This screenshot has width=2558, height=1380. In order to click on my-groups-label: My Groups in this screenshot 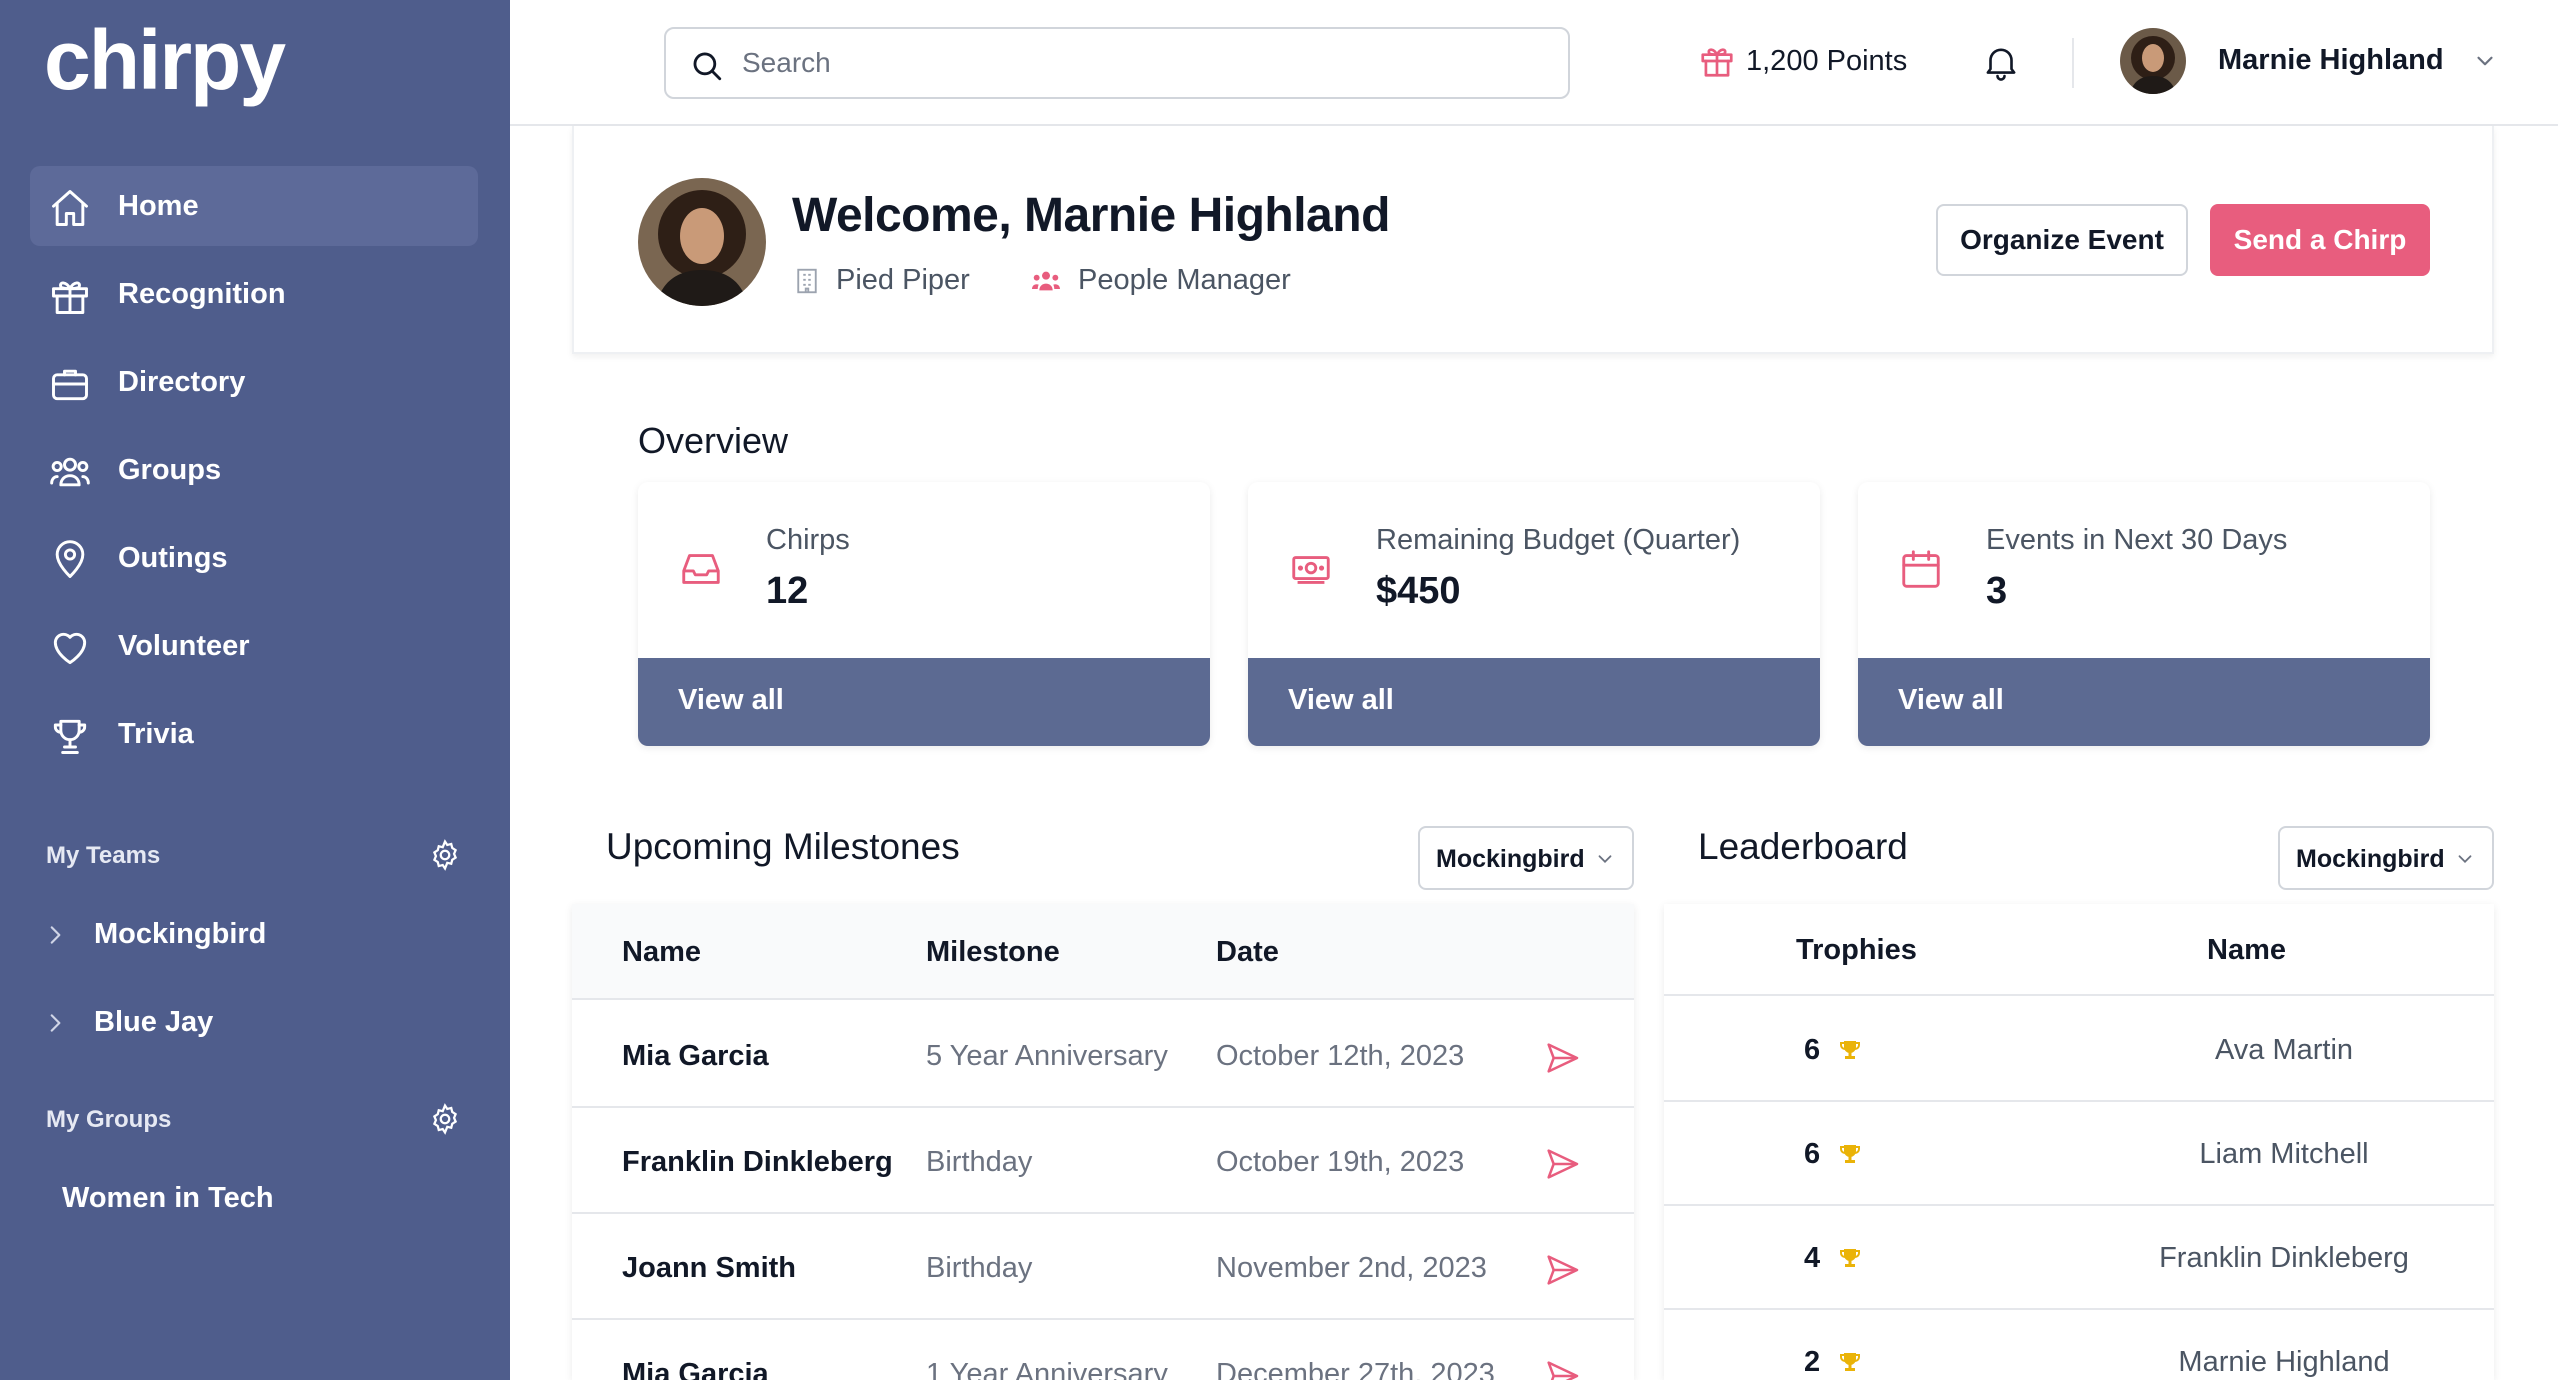, I will do `click(109, 1119)`.